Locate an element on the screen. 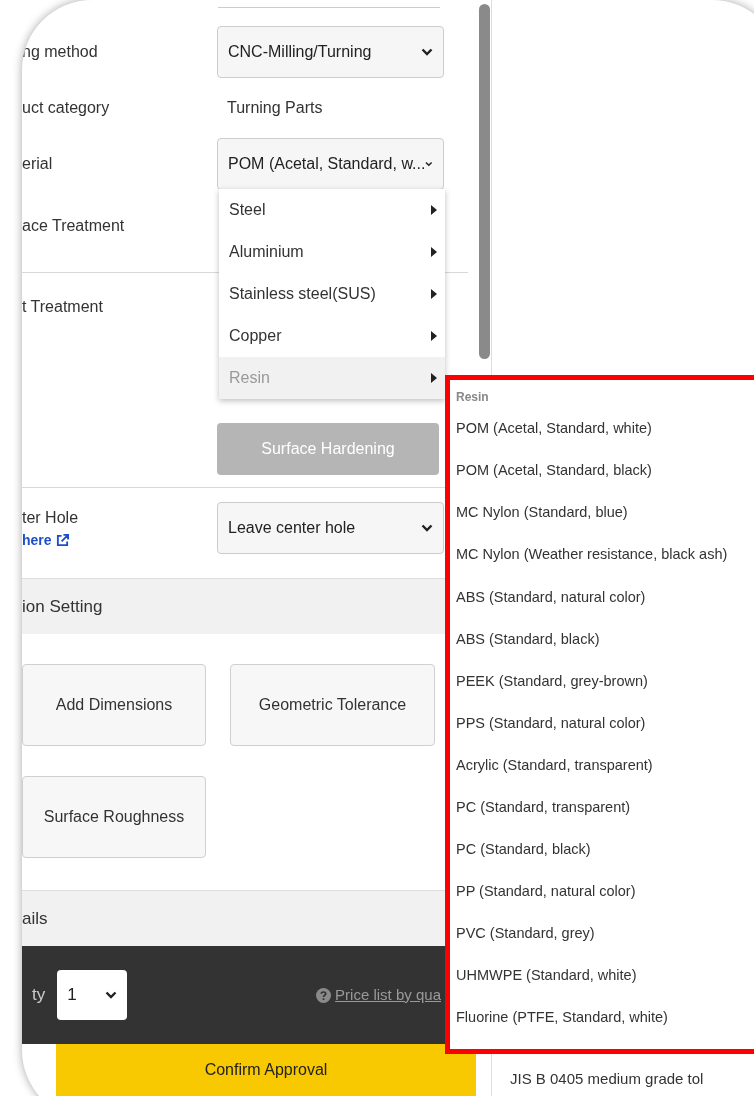 Image resolution: width=754 pixels, height=1096 pixels. menu-item: Steel is located at coordinates (332, 210).